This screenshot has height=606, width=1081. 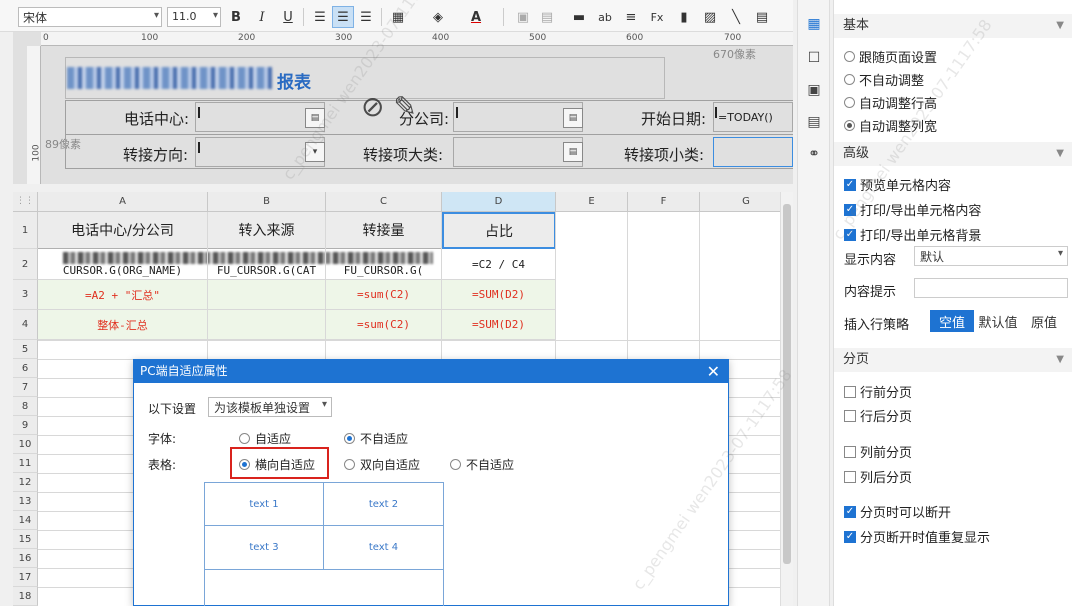 I want to click on cell-c4: =sum(C2), so click(x=384, y=325).